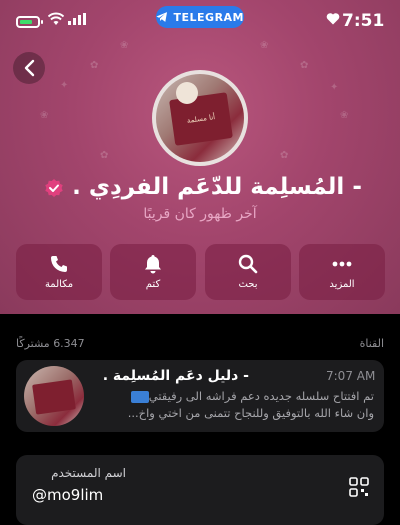  What do you see at coordinates (351, 376) in the screenshot?
I see `message-time: 7:07 AM` at bounding box center [351, 376].